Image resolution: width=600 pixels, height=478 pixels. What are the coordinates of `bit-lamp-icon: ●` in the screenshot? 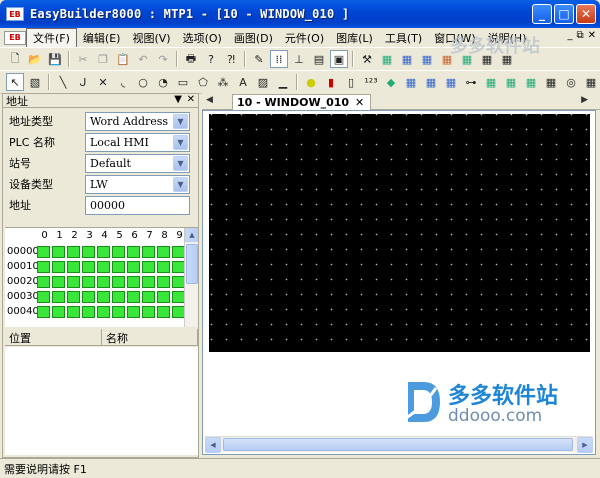 It's located at (311, 82).